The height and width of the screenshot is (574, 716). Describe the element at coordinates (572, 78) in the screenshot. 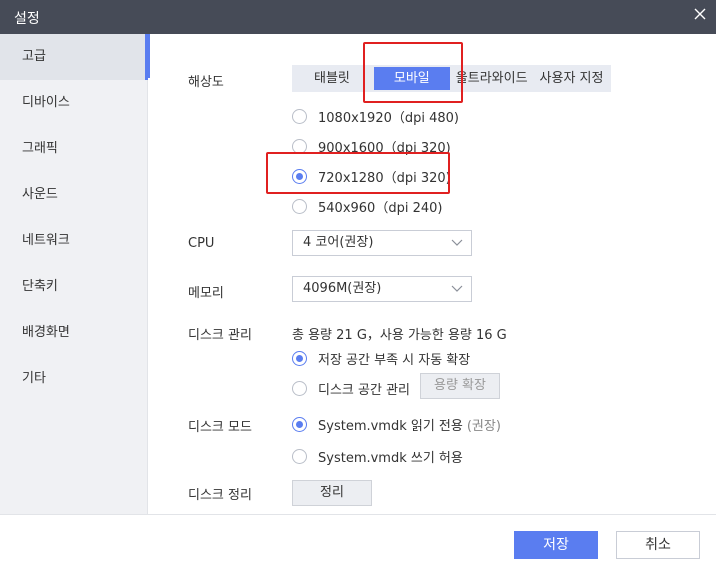

I see `tab-custom: 사용자 지정` at that location.